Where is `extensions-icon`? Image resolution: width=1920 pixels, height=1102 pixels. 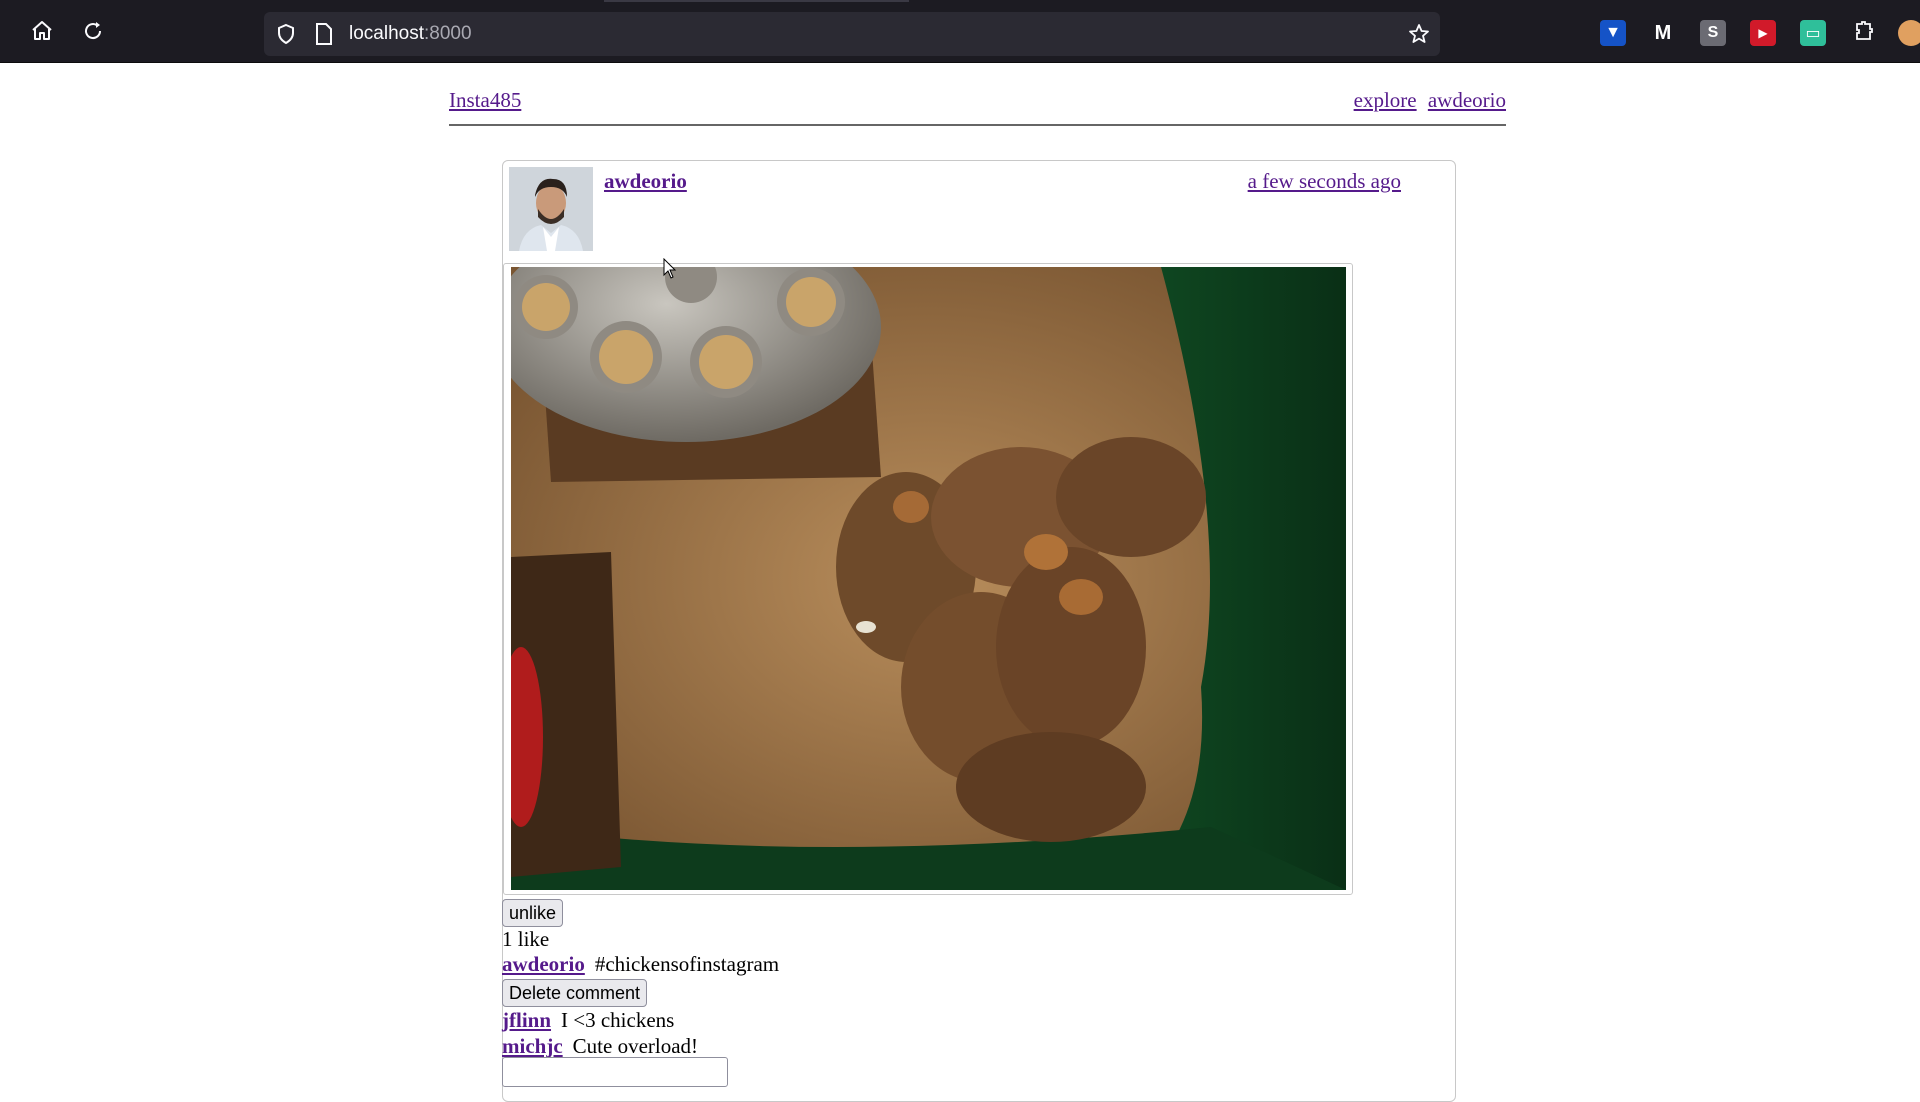 extensions-icon is located at coordinates (1863, 31).